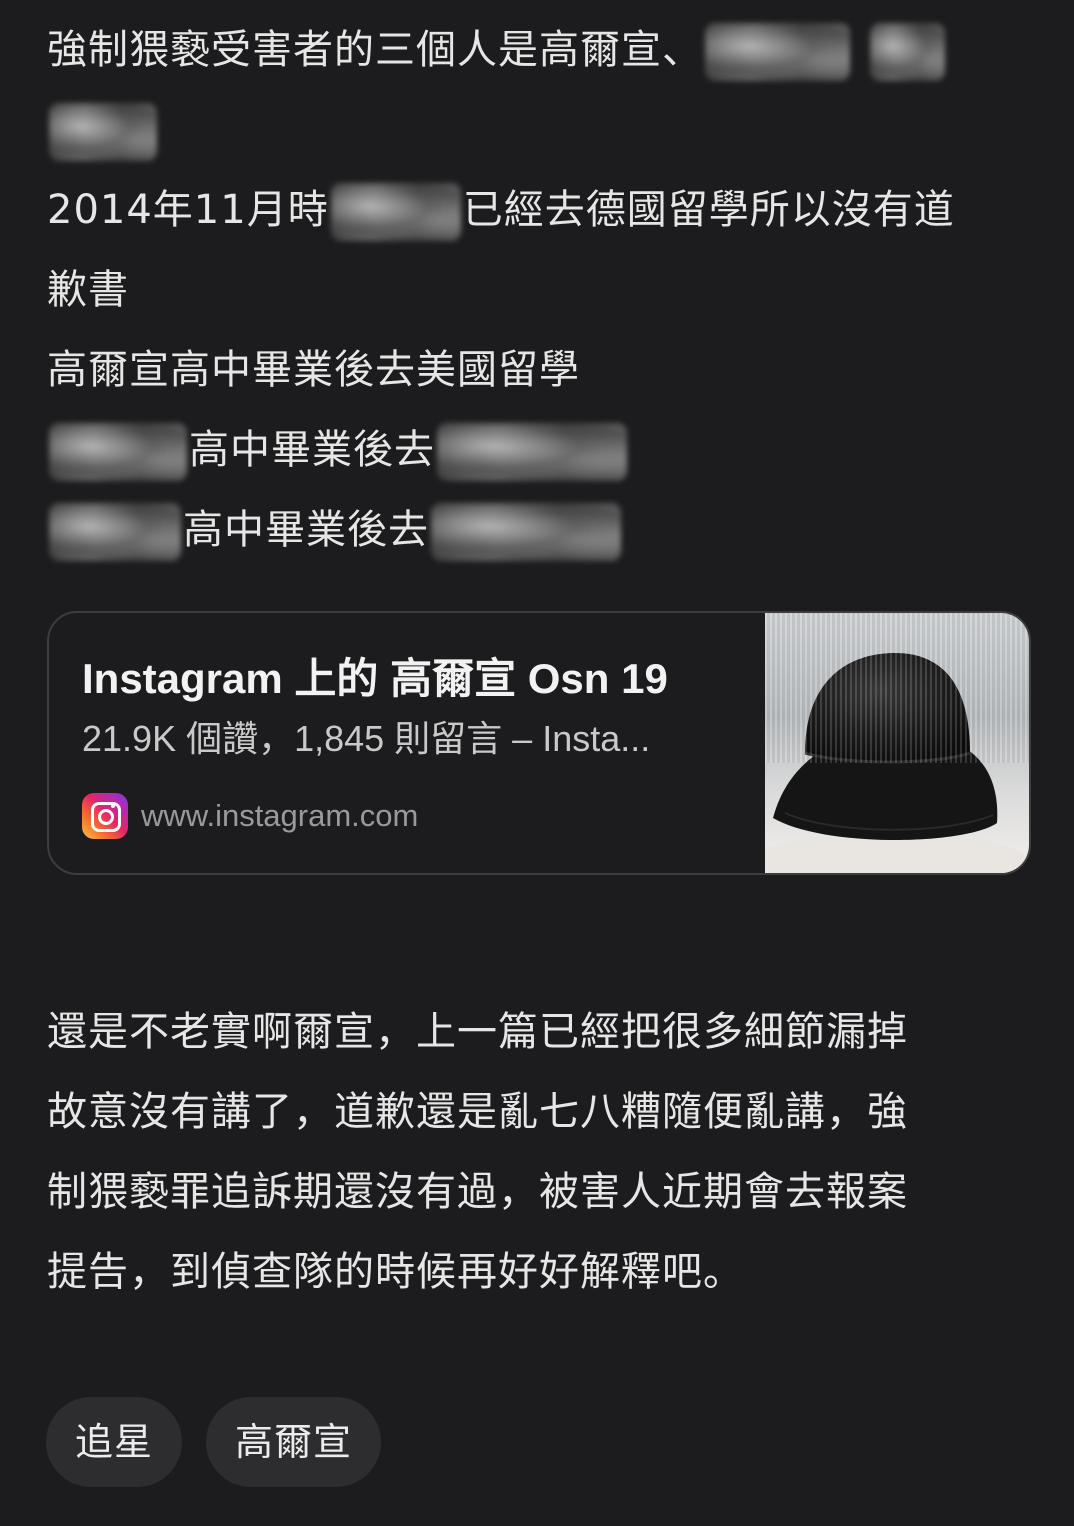  I want to click on comment-line: 提告，到偵查隊的時候再好好解釋吧。, so click(395, 1272).